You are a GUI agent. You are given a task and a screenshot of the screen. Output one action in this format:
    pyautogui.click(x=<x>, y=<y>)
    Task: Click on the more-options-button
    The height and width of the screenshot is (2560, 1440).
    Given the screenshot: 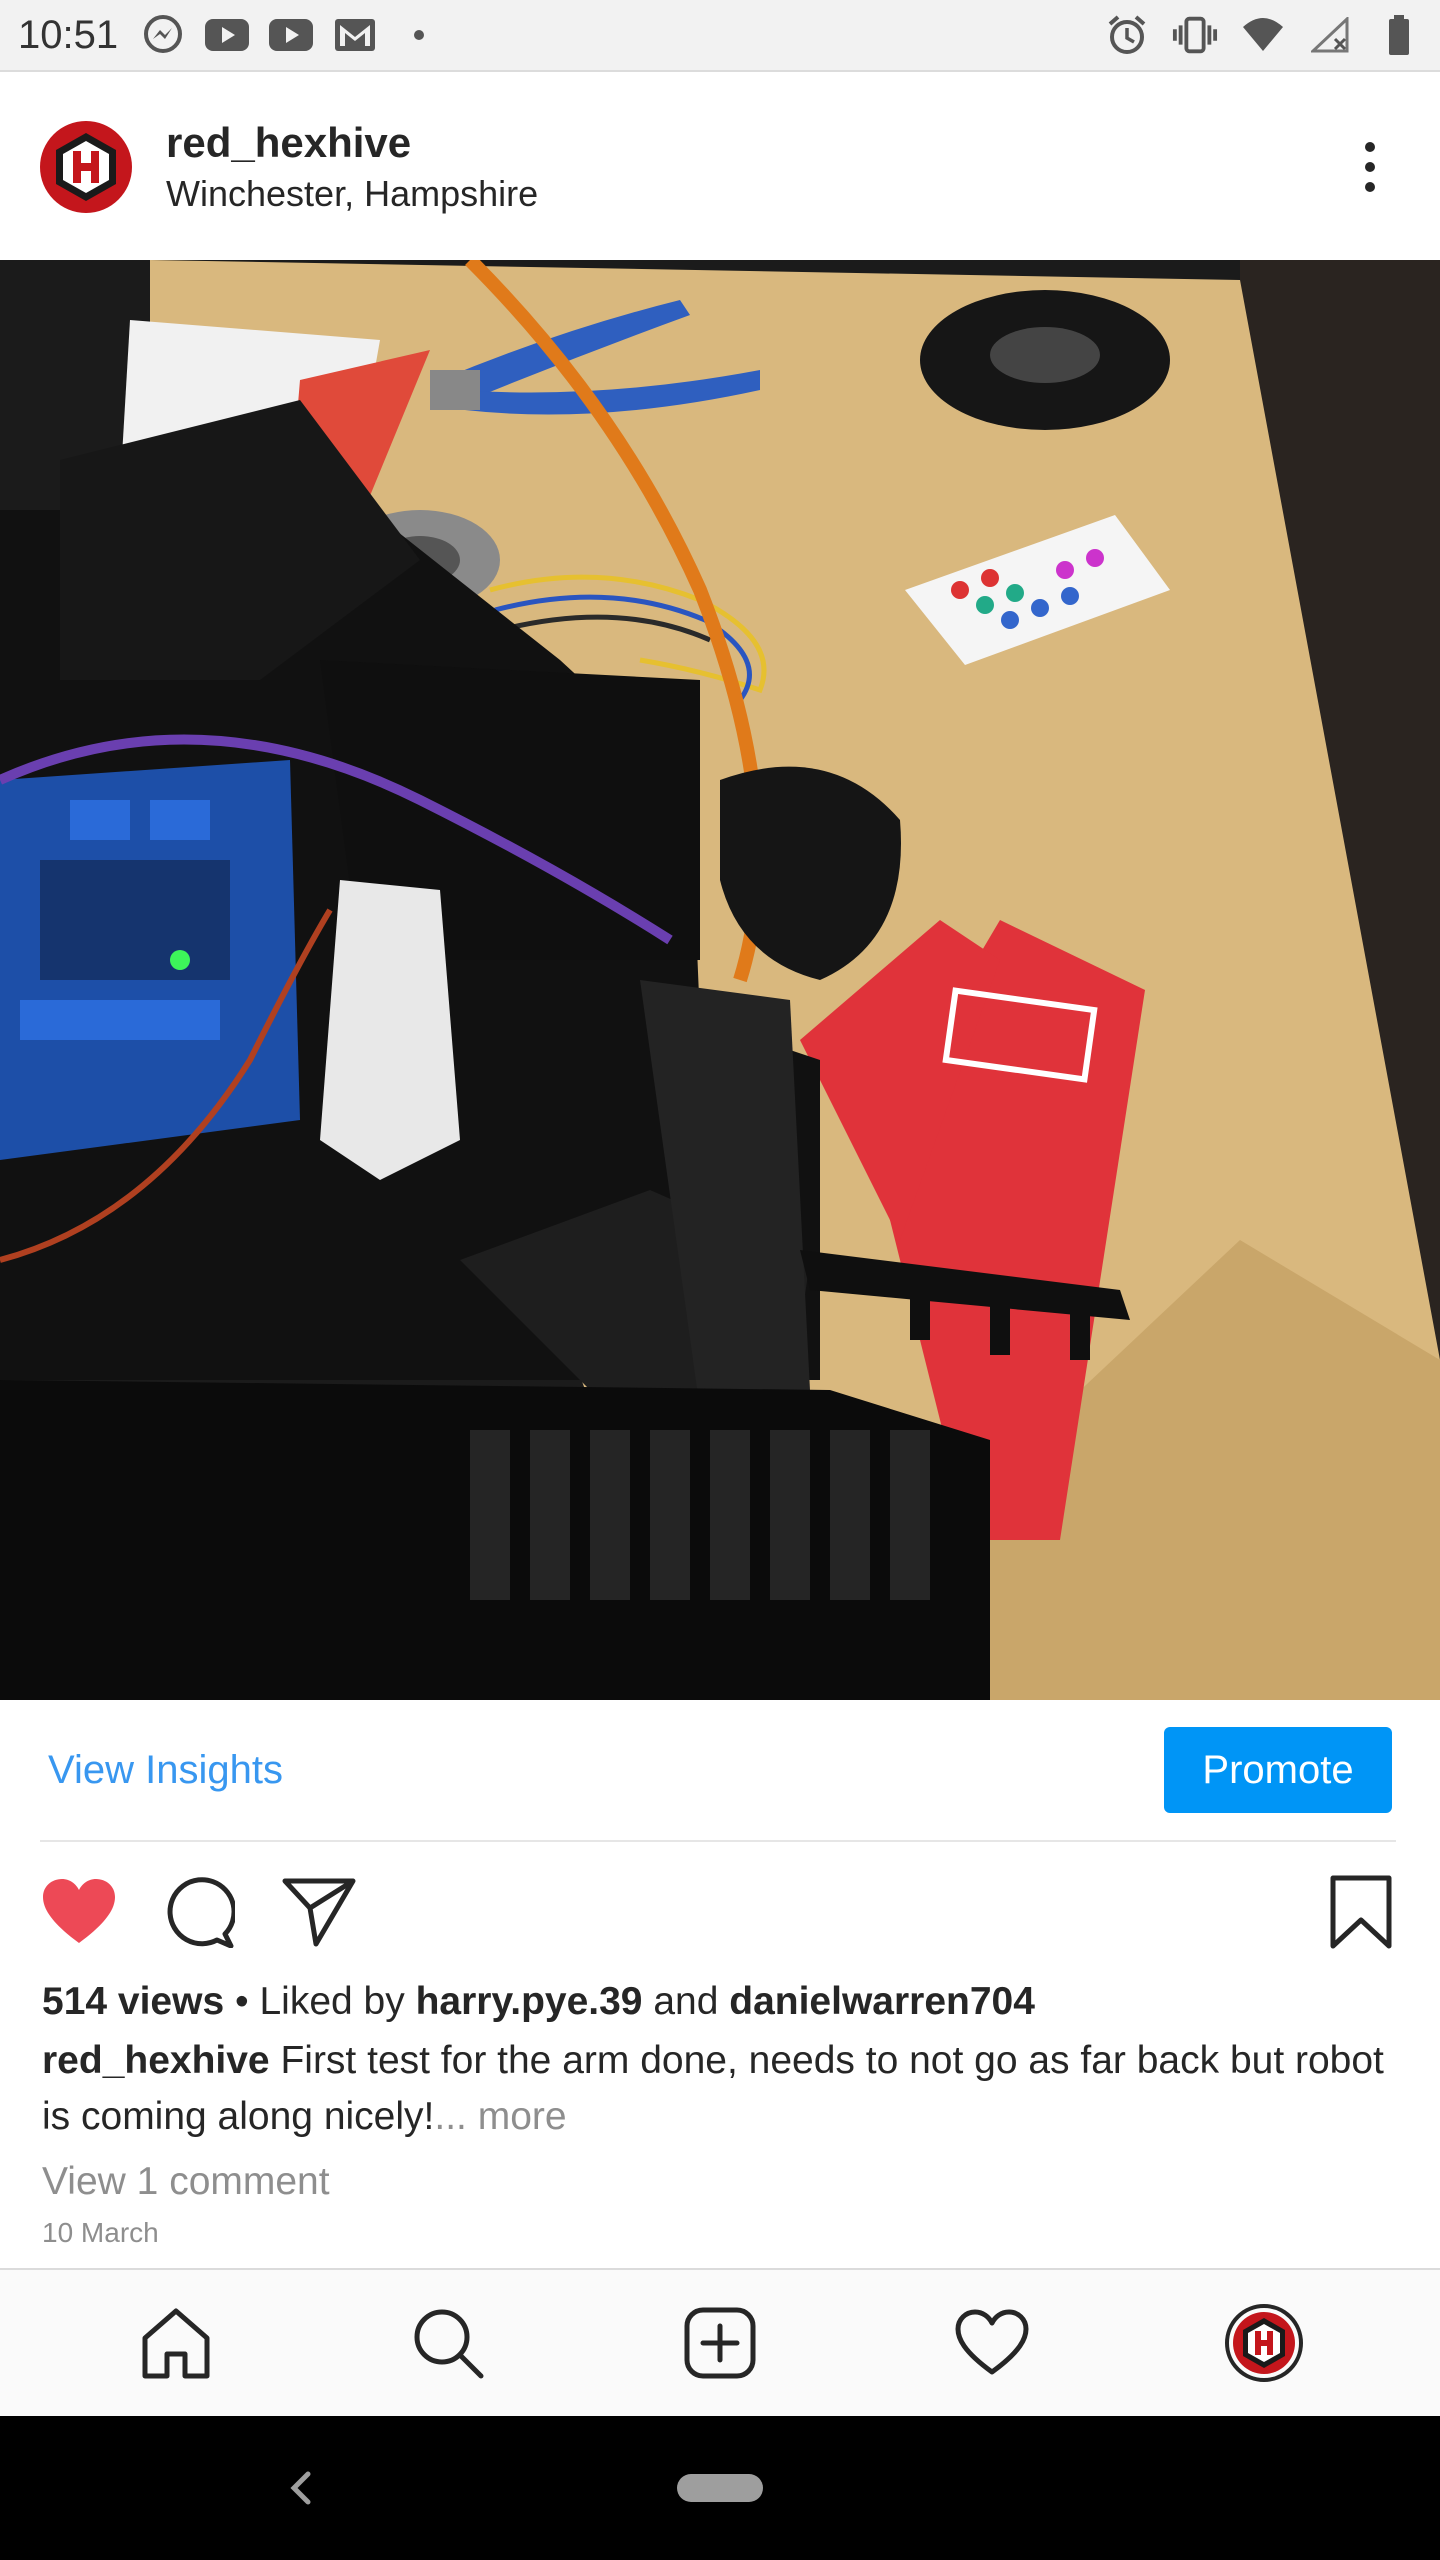 What is the action you would take?
    pyautogui.click(x=1370, y=167)
    